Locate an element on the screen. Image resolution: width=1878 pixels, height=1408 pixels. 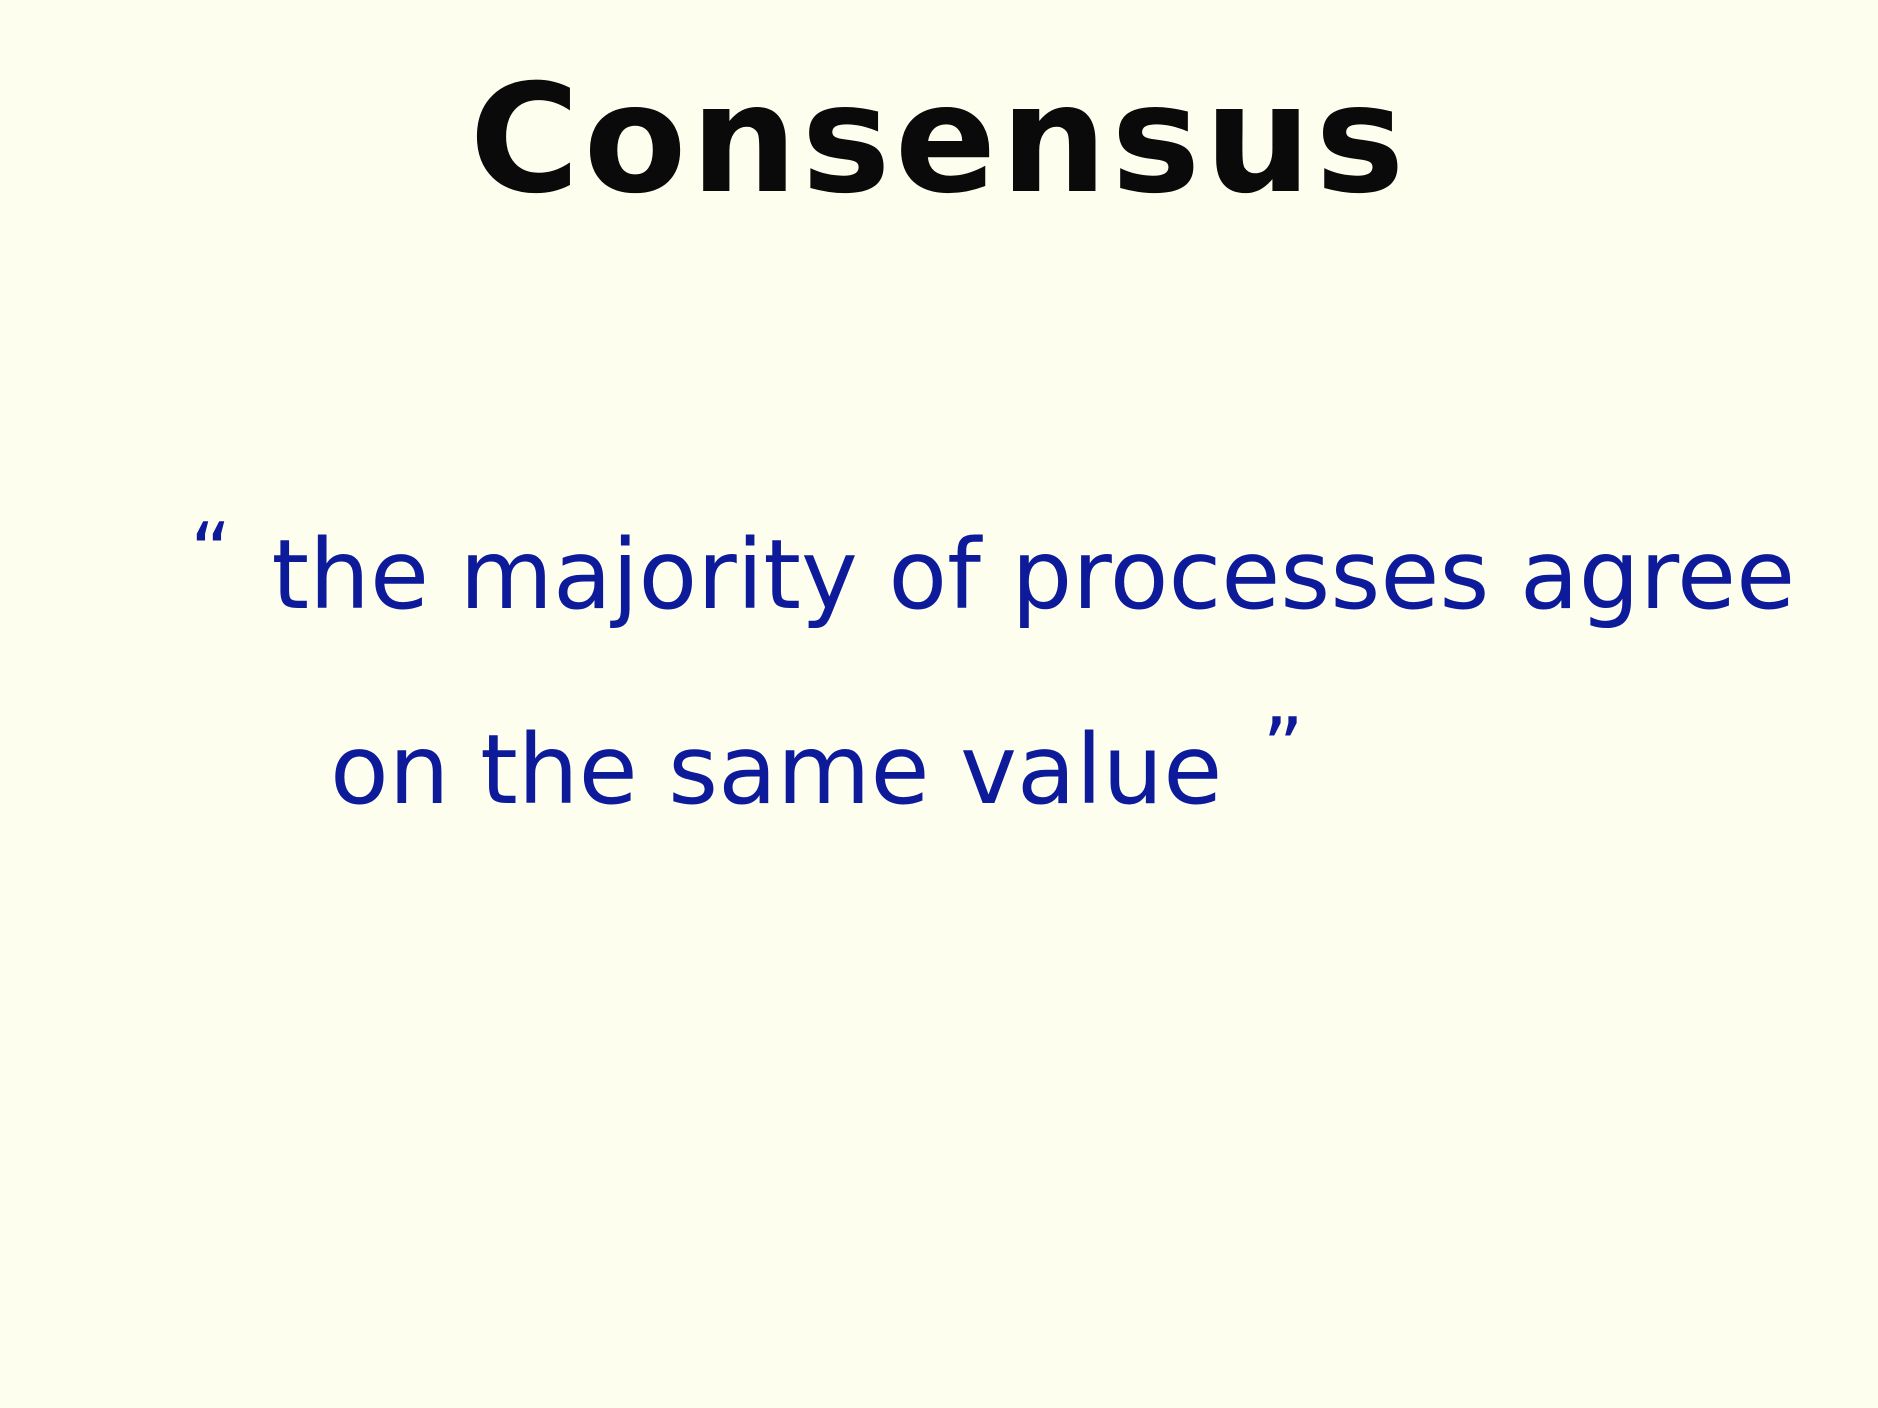
quote-text-line-2: on the same value is located at coordinates (776, 770).